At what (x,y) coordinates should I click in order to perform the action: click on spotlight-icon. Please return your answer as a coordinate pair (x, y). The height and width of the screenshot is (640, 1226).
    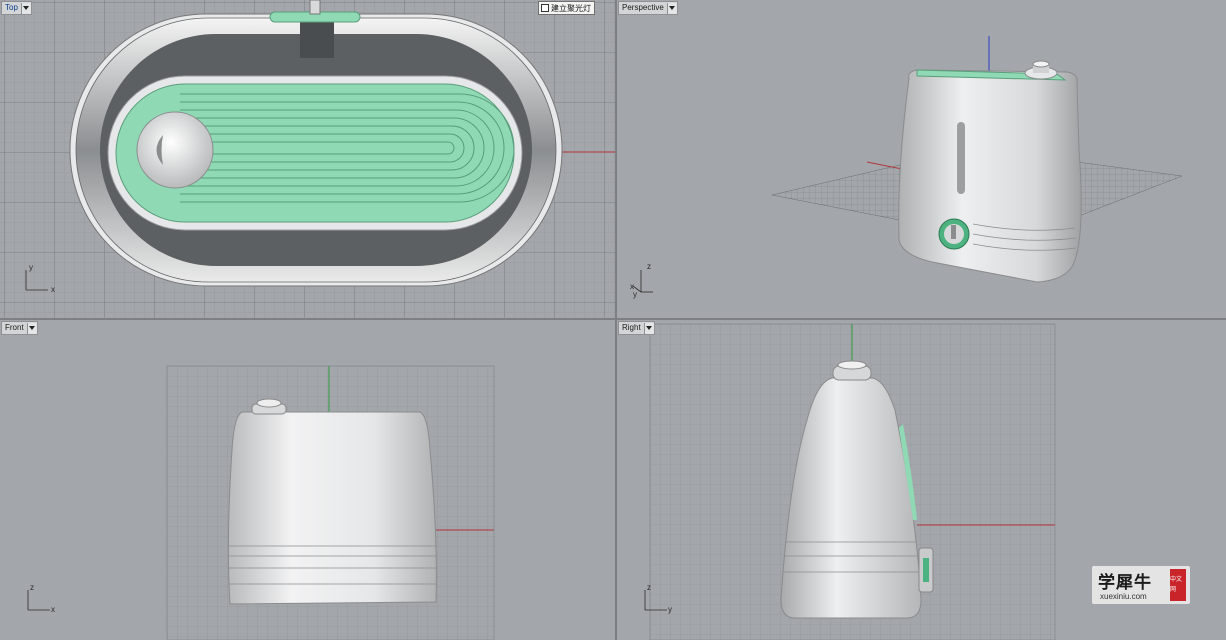
    Looking at the image, I should click on (545, 8).